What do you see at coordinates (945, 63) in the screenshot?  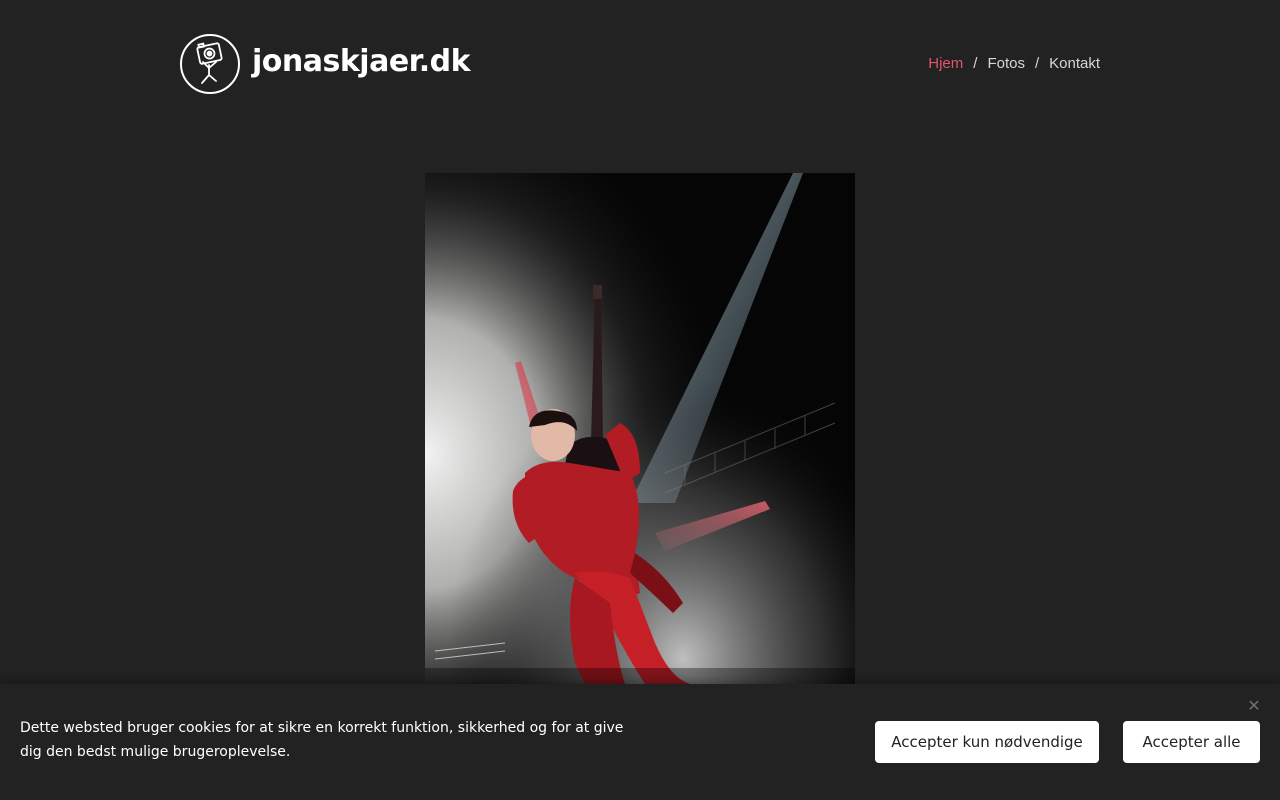 I see `nav-item-hjem: Hjem` at bounding box center [945, 63].